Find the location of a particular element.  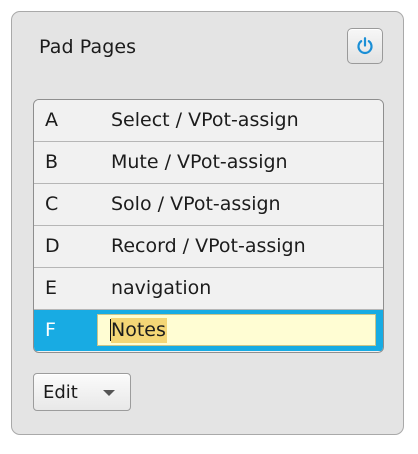

edit-label: Edit is located at coordinates (60, 392).